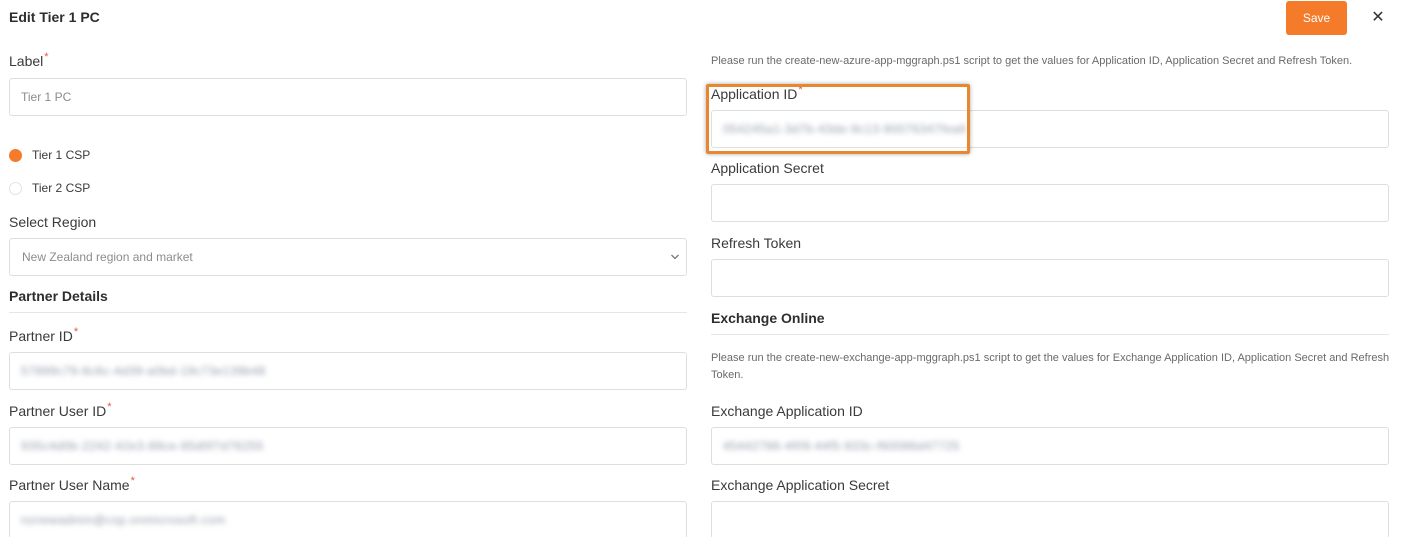 This screenshot has height=537, width=1406. I want to click on exchange-online-heading: Exchange Online, so click(768, 318).